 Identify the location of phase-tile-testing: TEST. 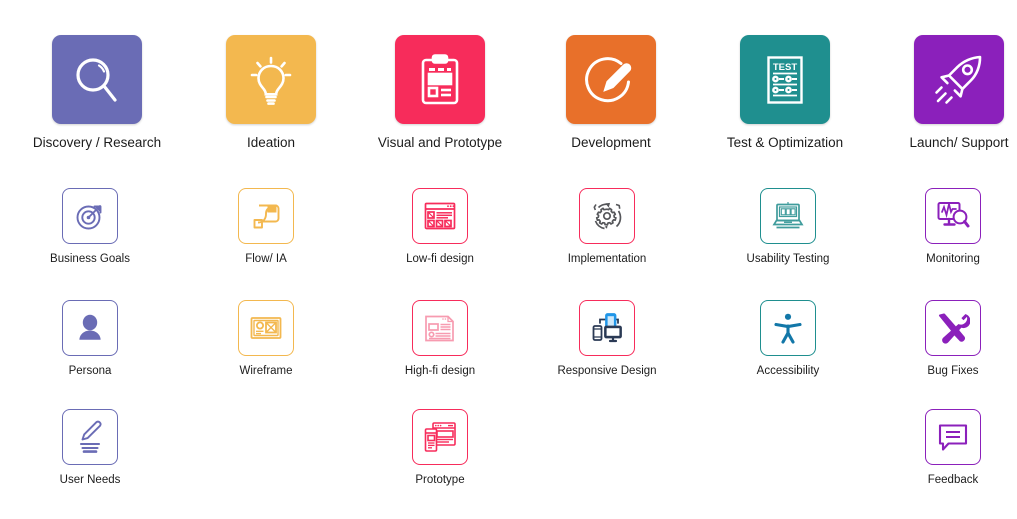
(785, 79).